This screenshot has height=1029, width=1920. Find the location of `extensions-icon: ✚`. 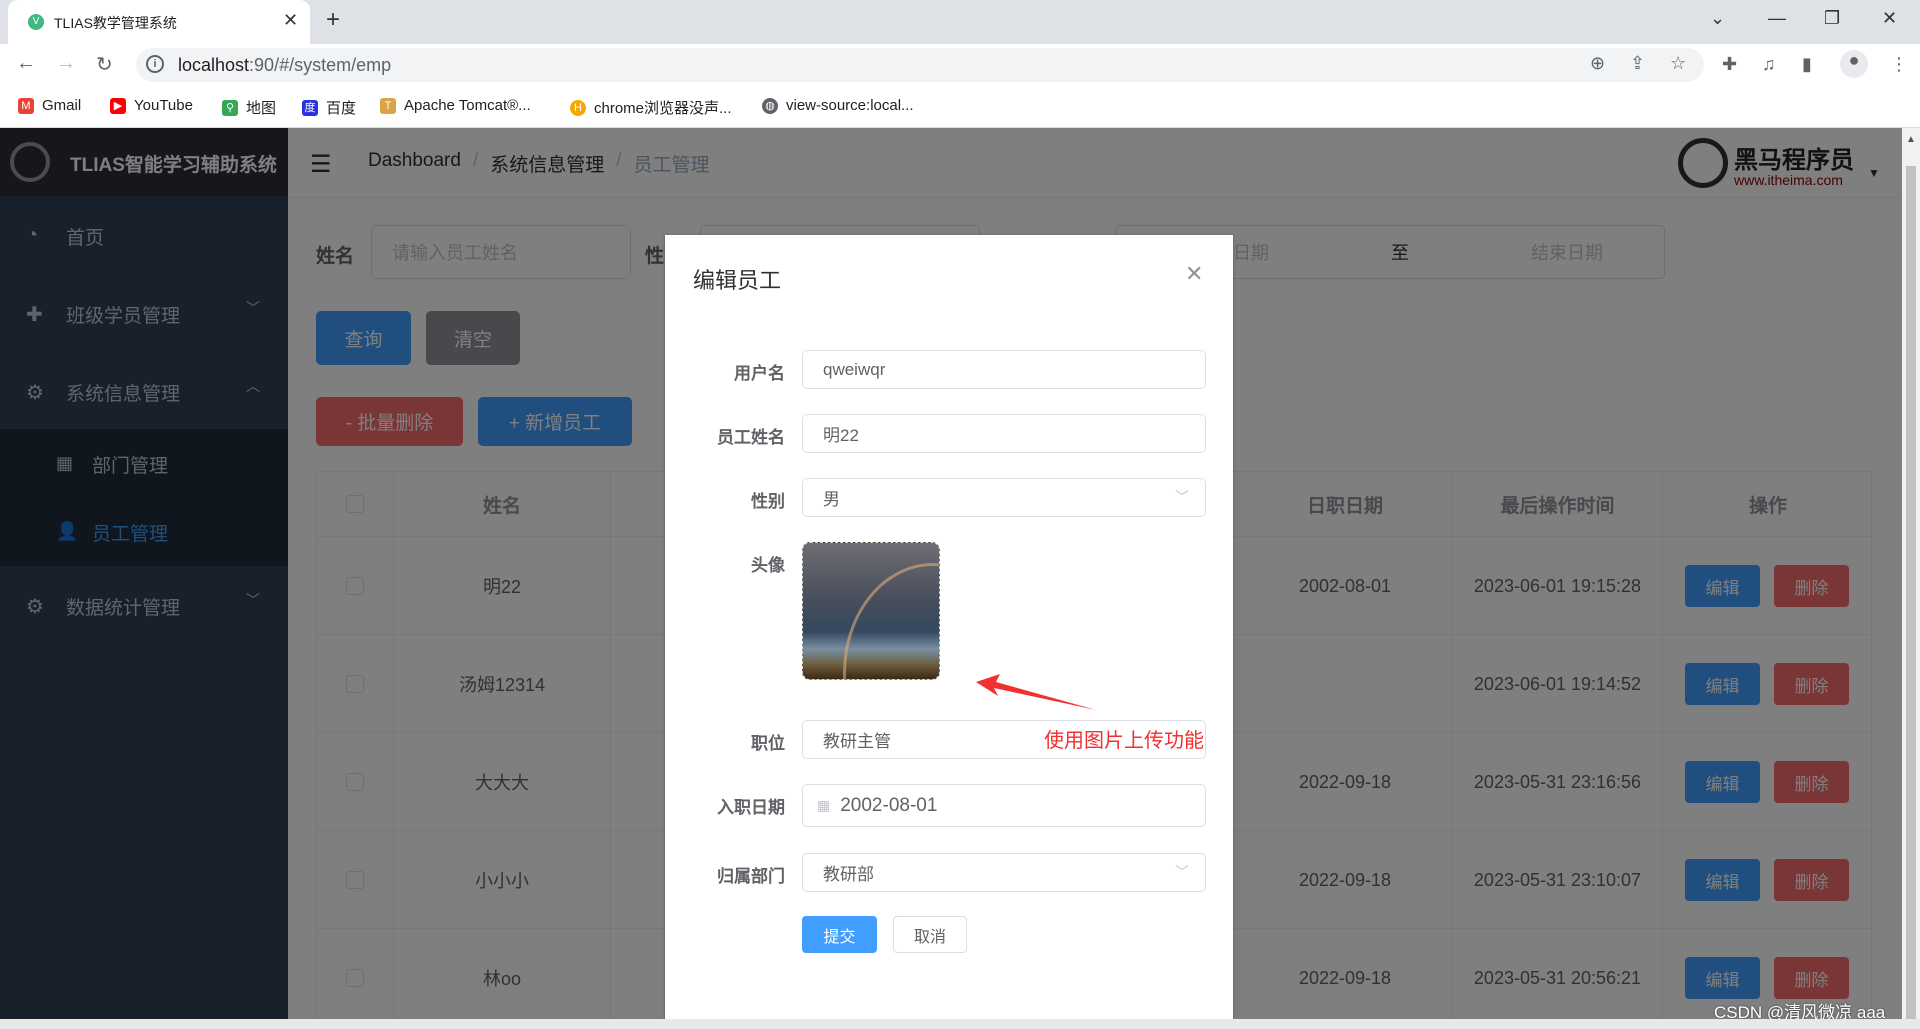

extensions-icon: ✚ is located at coordinates (1729, 64).